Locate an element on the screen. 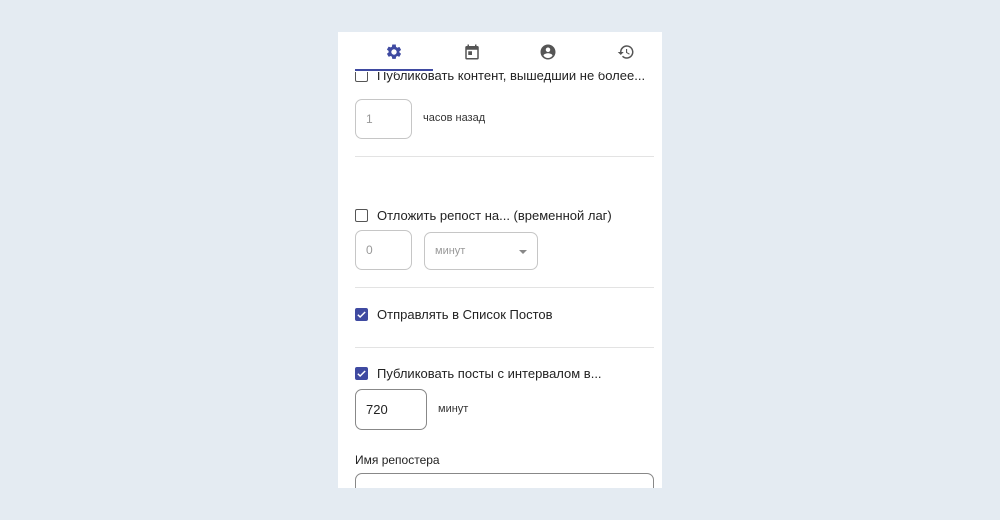 The width and height of the screenshot is (1000, 520). send-to-list-checkbox is located at coordinates (361, 314).